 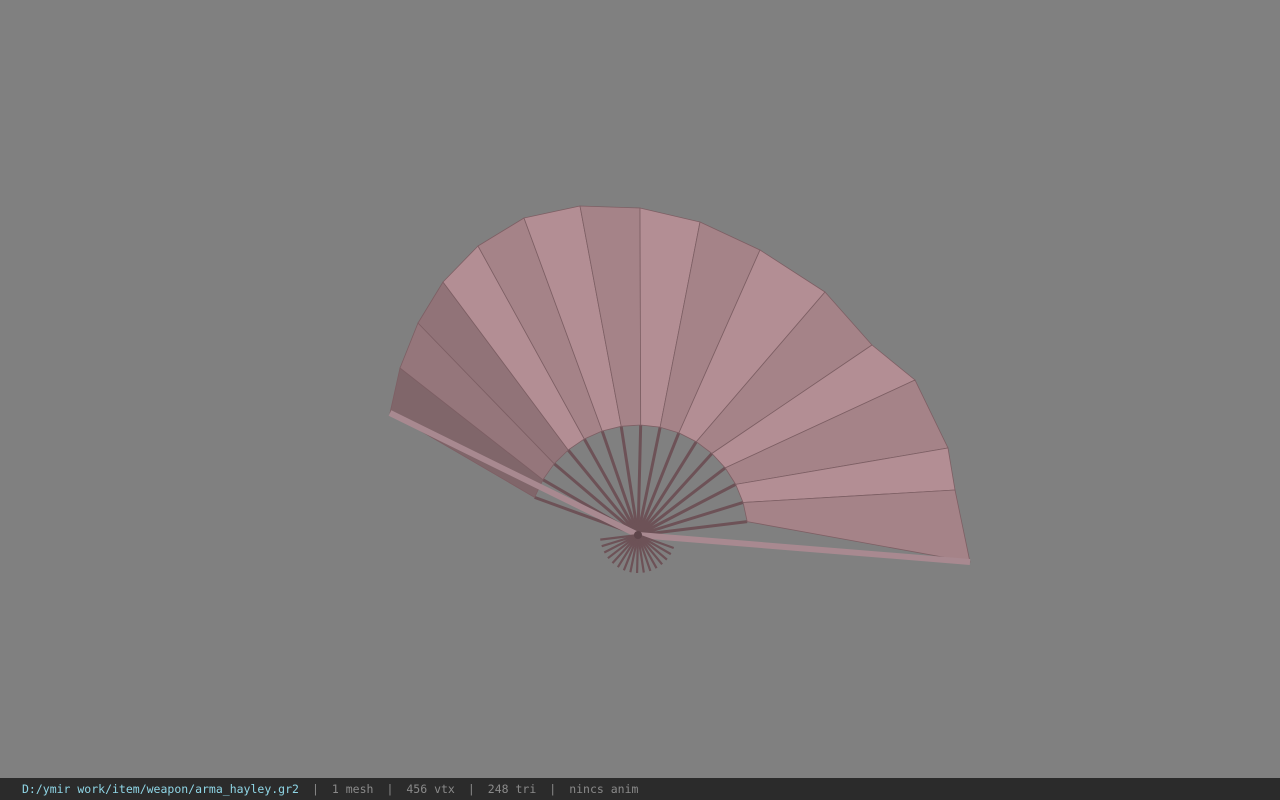 What do you see at coordinates (512, 789) in the screenshot?
I see `triangle-count: 248 tri` at bounding box center [512, 789].